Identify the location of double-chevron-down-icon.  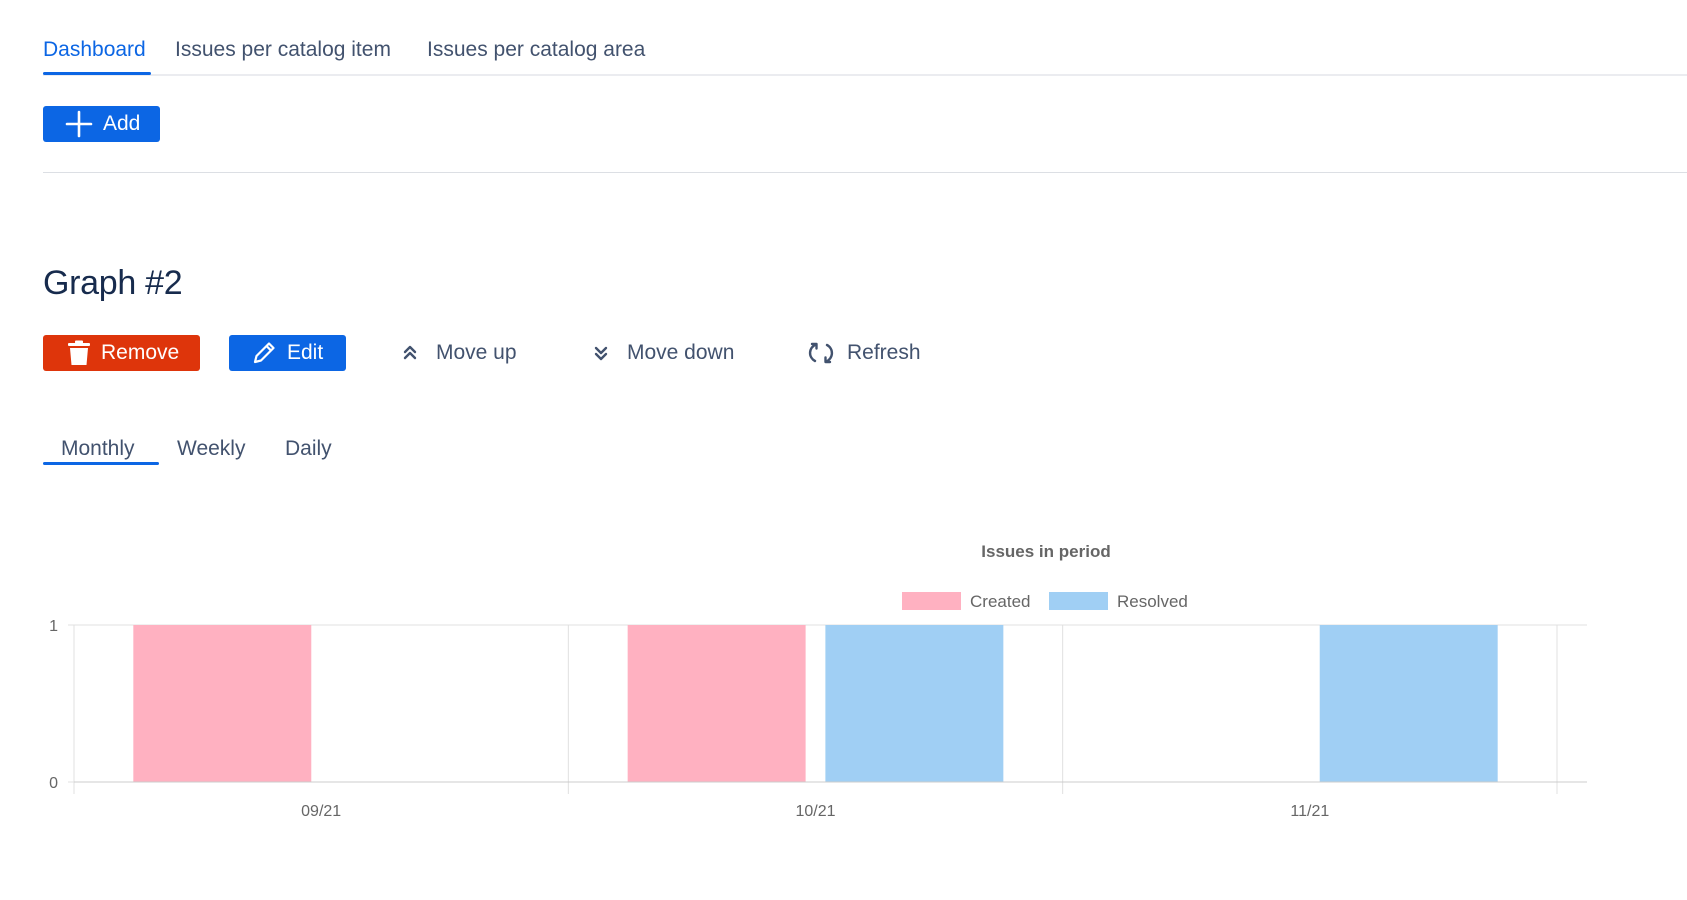
(601, 353).